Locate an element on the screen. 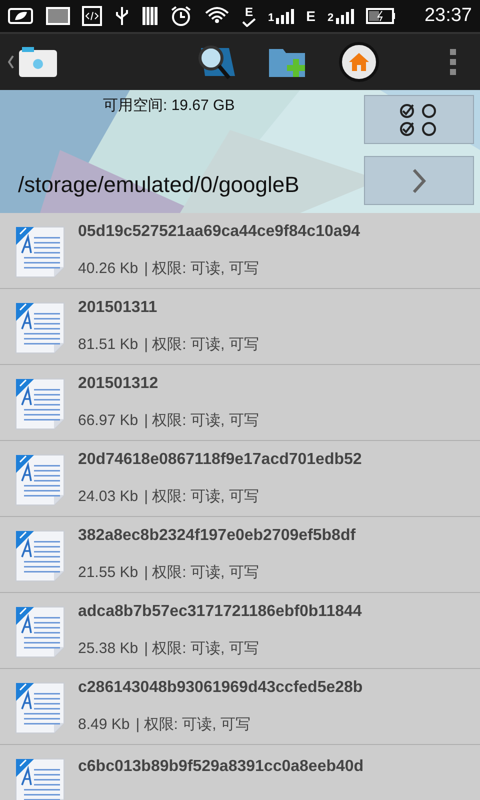  file-name: 201501311 is located at coordinates (118, 308).